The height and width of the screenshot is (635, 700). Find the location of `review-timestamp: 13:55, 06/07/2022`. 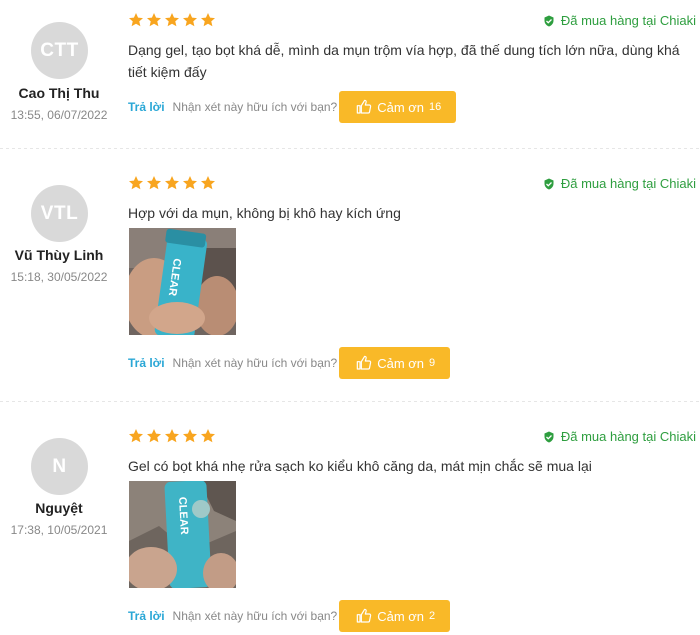

review-timestamp: 13:55, 06/07/2022 is located at coordinates (59, 115).